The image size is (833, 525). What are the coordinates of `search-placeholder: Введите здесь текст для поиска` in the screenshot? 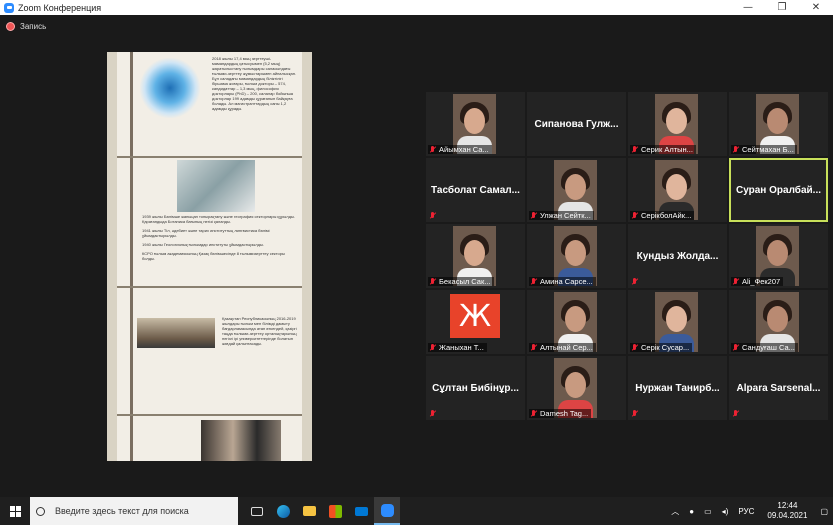 It's located at (122, 511).